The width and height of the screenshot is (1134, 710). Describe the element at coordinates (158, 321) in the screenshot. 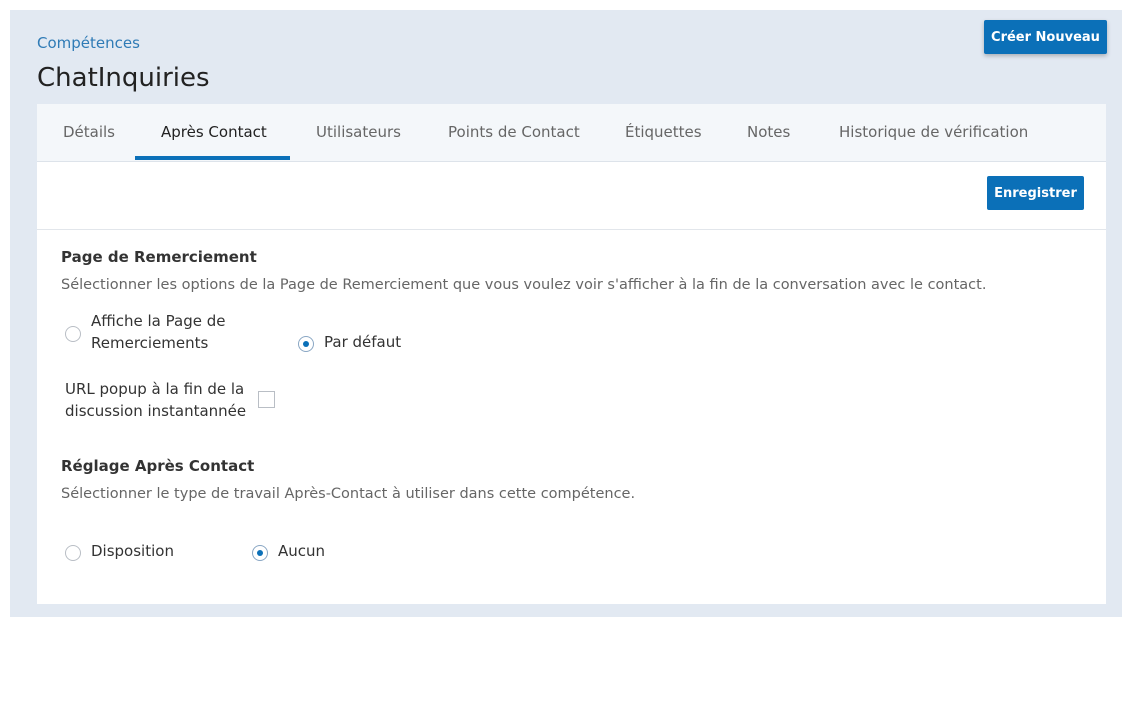

I see `show-thankyou-page-label-line1: Affiche la Page de` at that location.